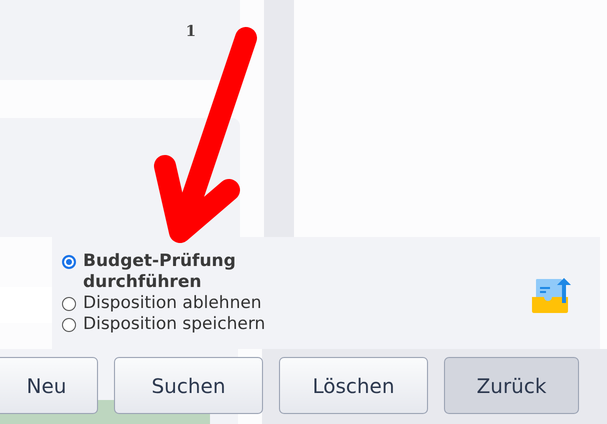  I want to click on action-button: Löschen, so click(353, 385).